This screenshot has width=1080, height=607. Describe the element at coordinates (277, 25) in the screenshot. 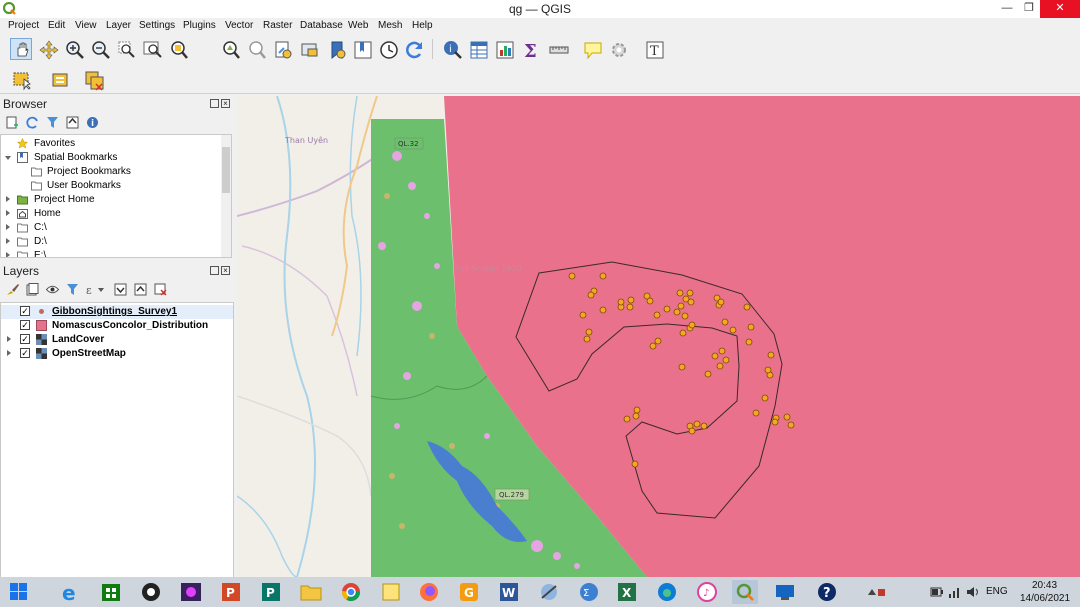

I see `menu-raster: Raster` at that location.